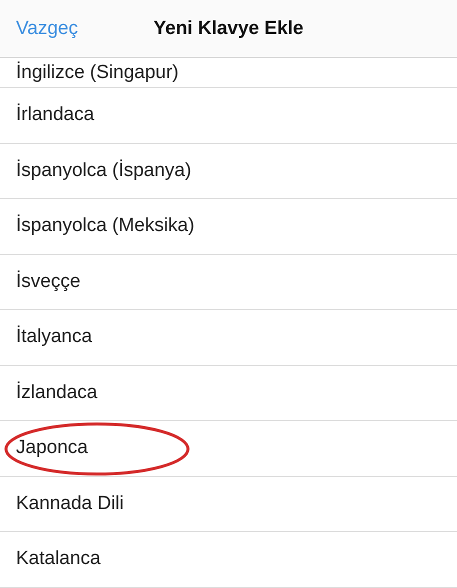 The image size is (457, 588). Describe the element at coordinates (228, 226) in the screenshot. I see `language-row: İspanyolca (Meksika)` at that location.